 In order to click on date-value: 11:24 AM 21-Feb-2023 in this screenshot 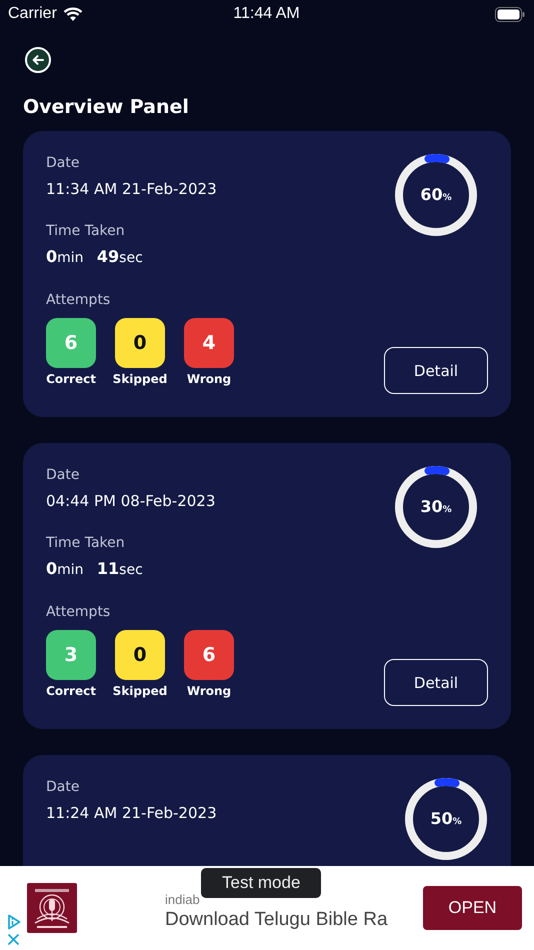, I will do `click(131, 813)`.